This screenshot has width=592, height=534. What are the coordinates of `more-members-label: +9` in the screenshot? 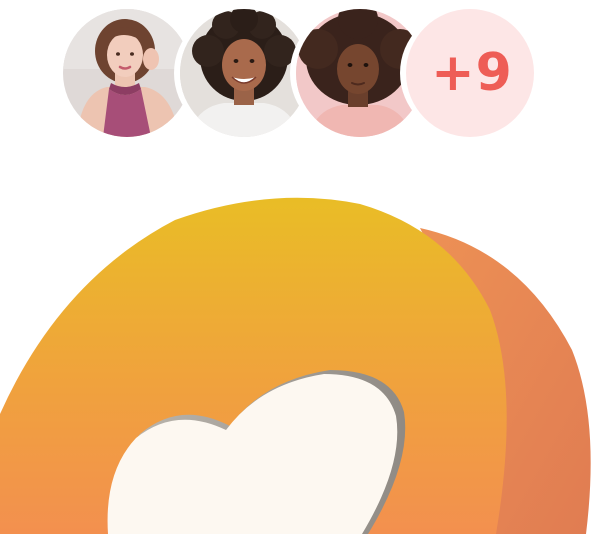 It's located at (472, 73).